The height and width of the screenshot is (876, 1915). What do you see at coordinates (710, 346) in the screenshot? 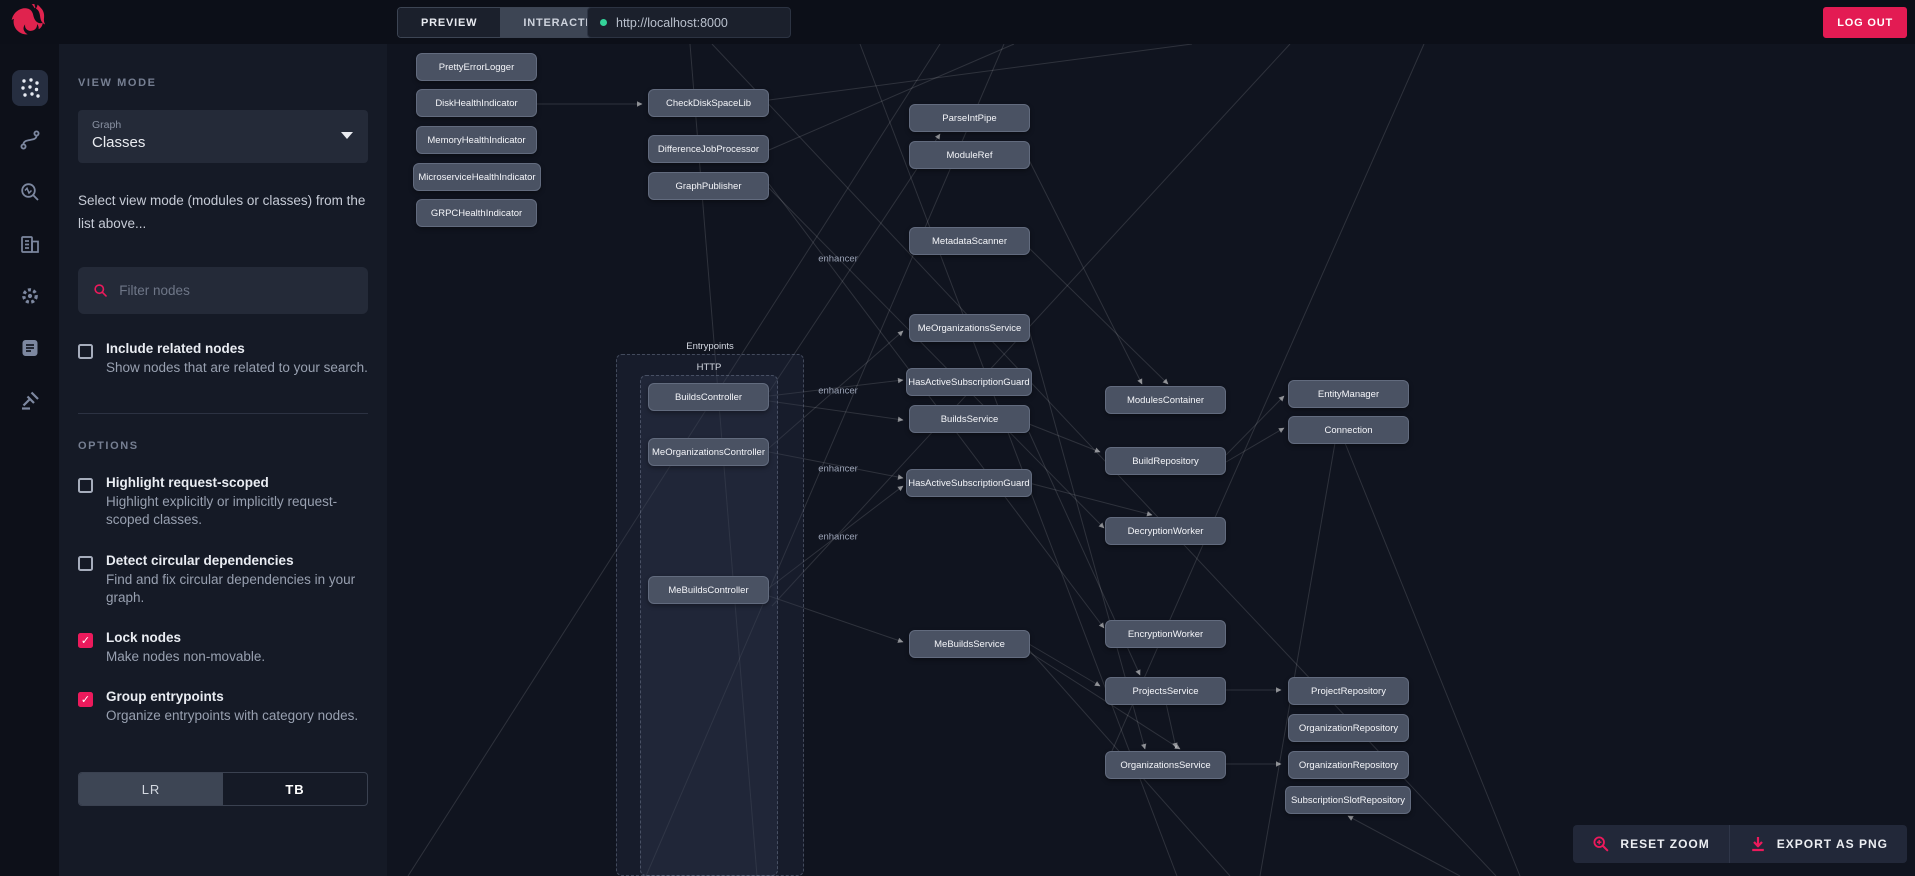
I see `group-label: Entrypoints` at bounding box center [710, 346].